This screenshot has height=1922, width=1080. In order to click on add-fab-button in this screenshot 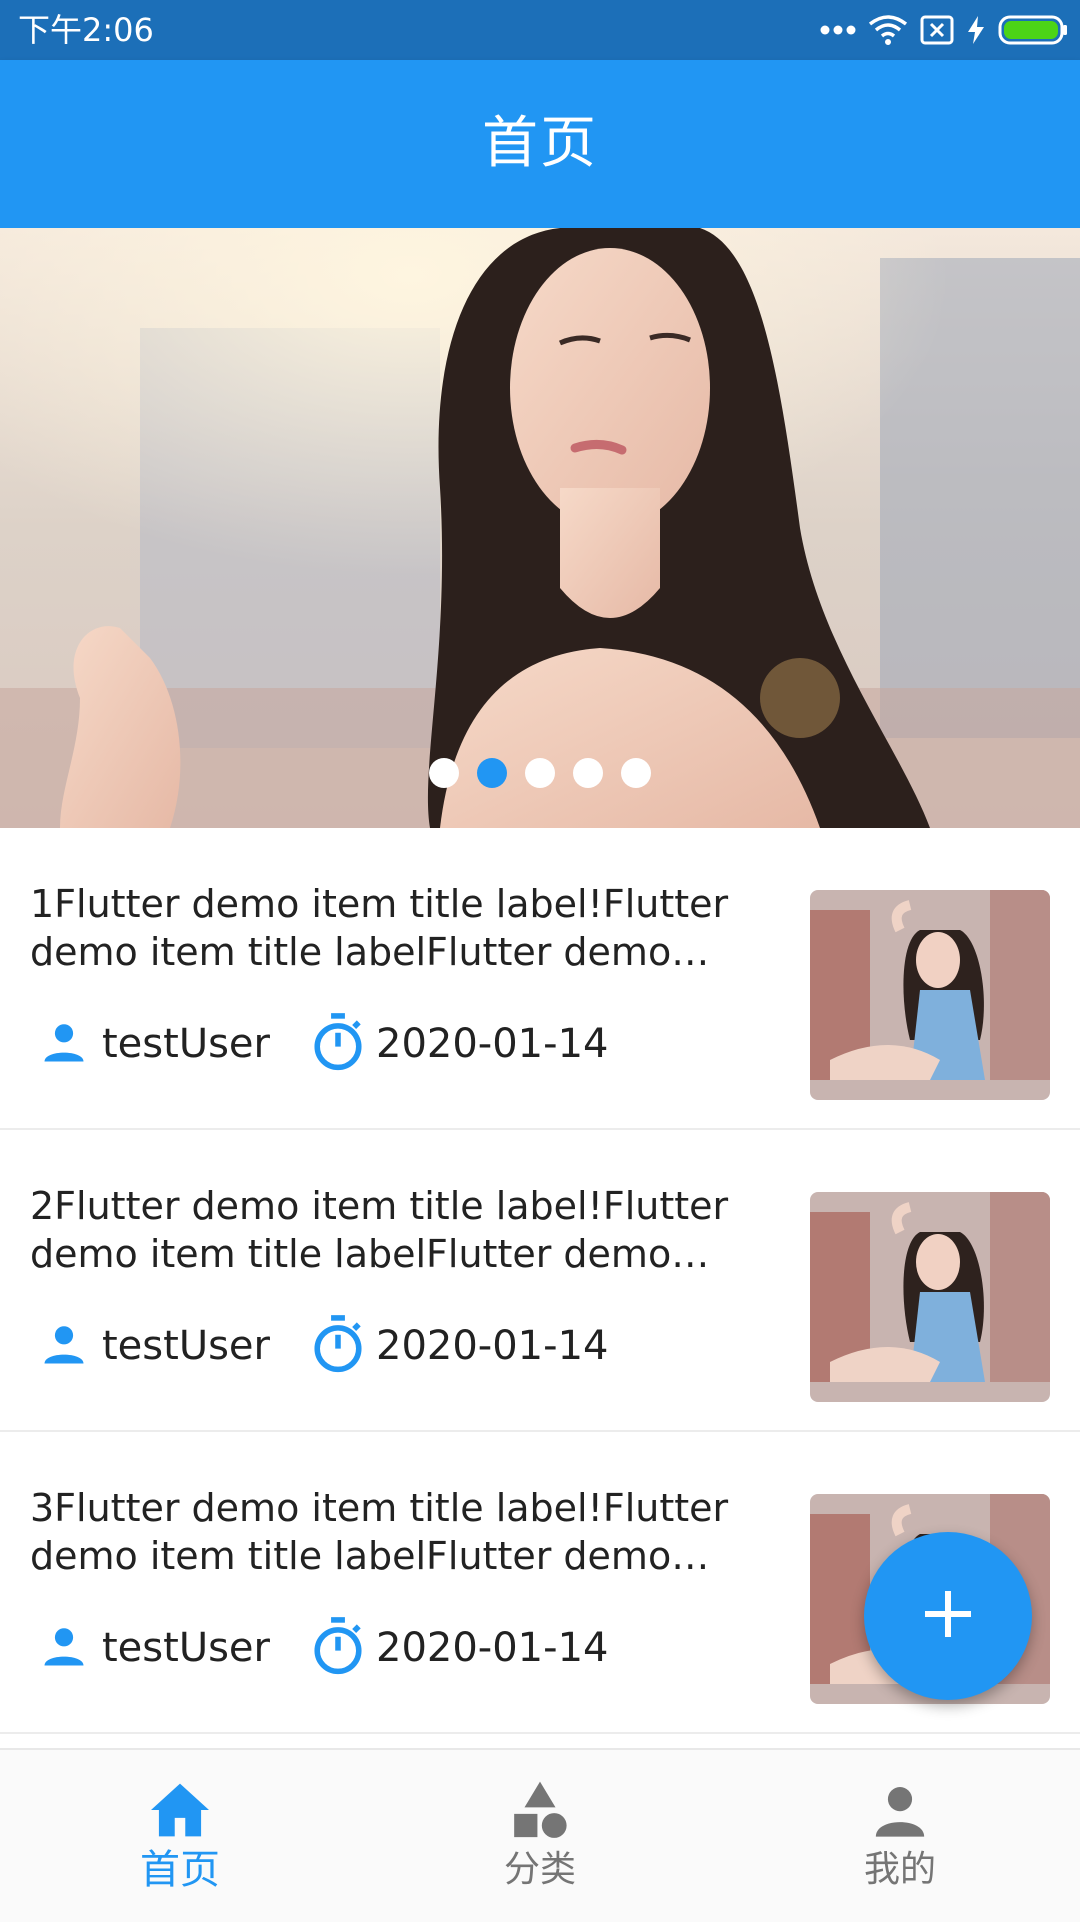, I will do `click(948, 1616)`.